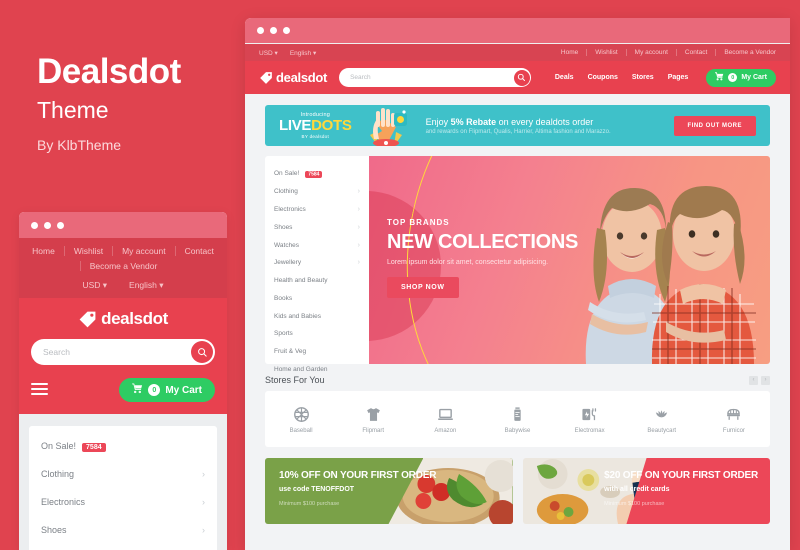 This screenshot has height=550, width=800. I want to click on find-out-more-button: FIND OUT MORE, so click(714, 125).